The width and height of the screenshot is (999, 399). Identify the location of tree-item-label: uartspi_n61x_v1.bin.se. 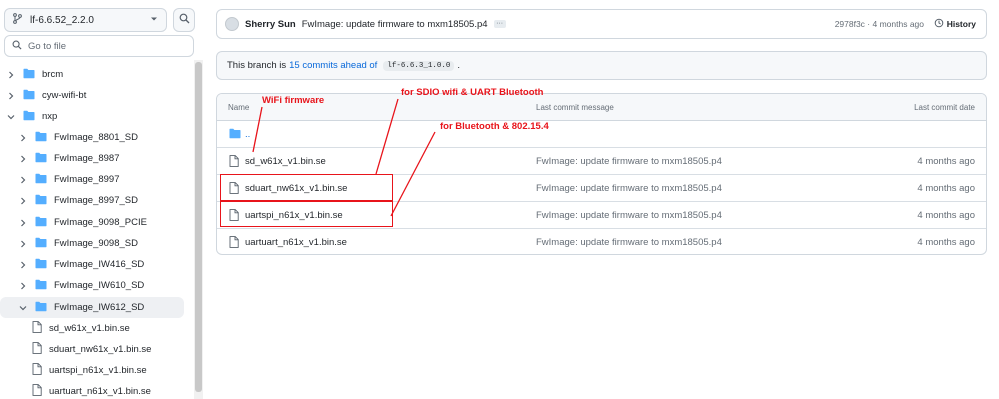
(98, 370).